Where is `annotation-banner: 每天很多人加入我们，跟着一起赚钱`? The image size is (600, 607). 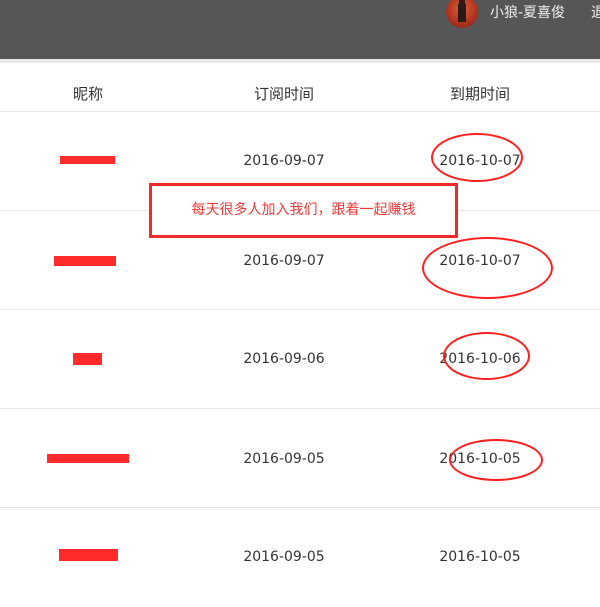 annotation-banner: 每天很多人加入我们，跟着一起赚钱 is located at coordinates (303, 210).